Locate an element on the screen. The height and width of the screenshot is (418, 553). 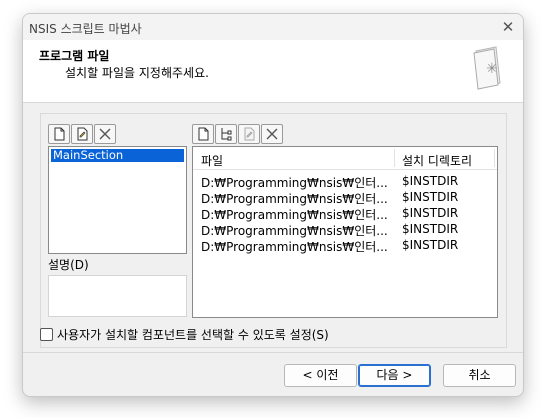
section-list: MainSection is located at coordinates (117, 200).